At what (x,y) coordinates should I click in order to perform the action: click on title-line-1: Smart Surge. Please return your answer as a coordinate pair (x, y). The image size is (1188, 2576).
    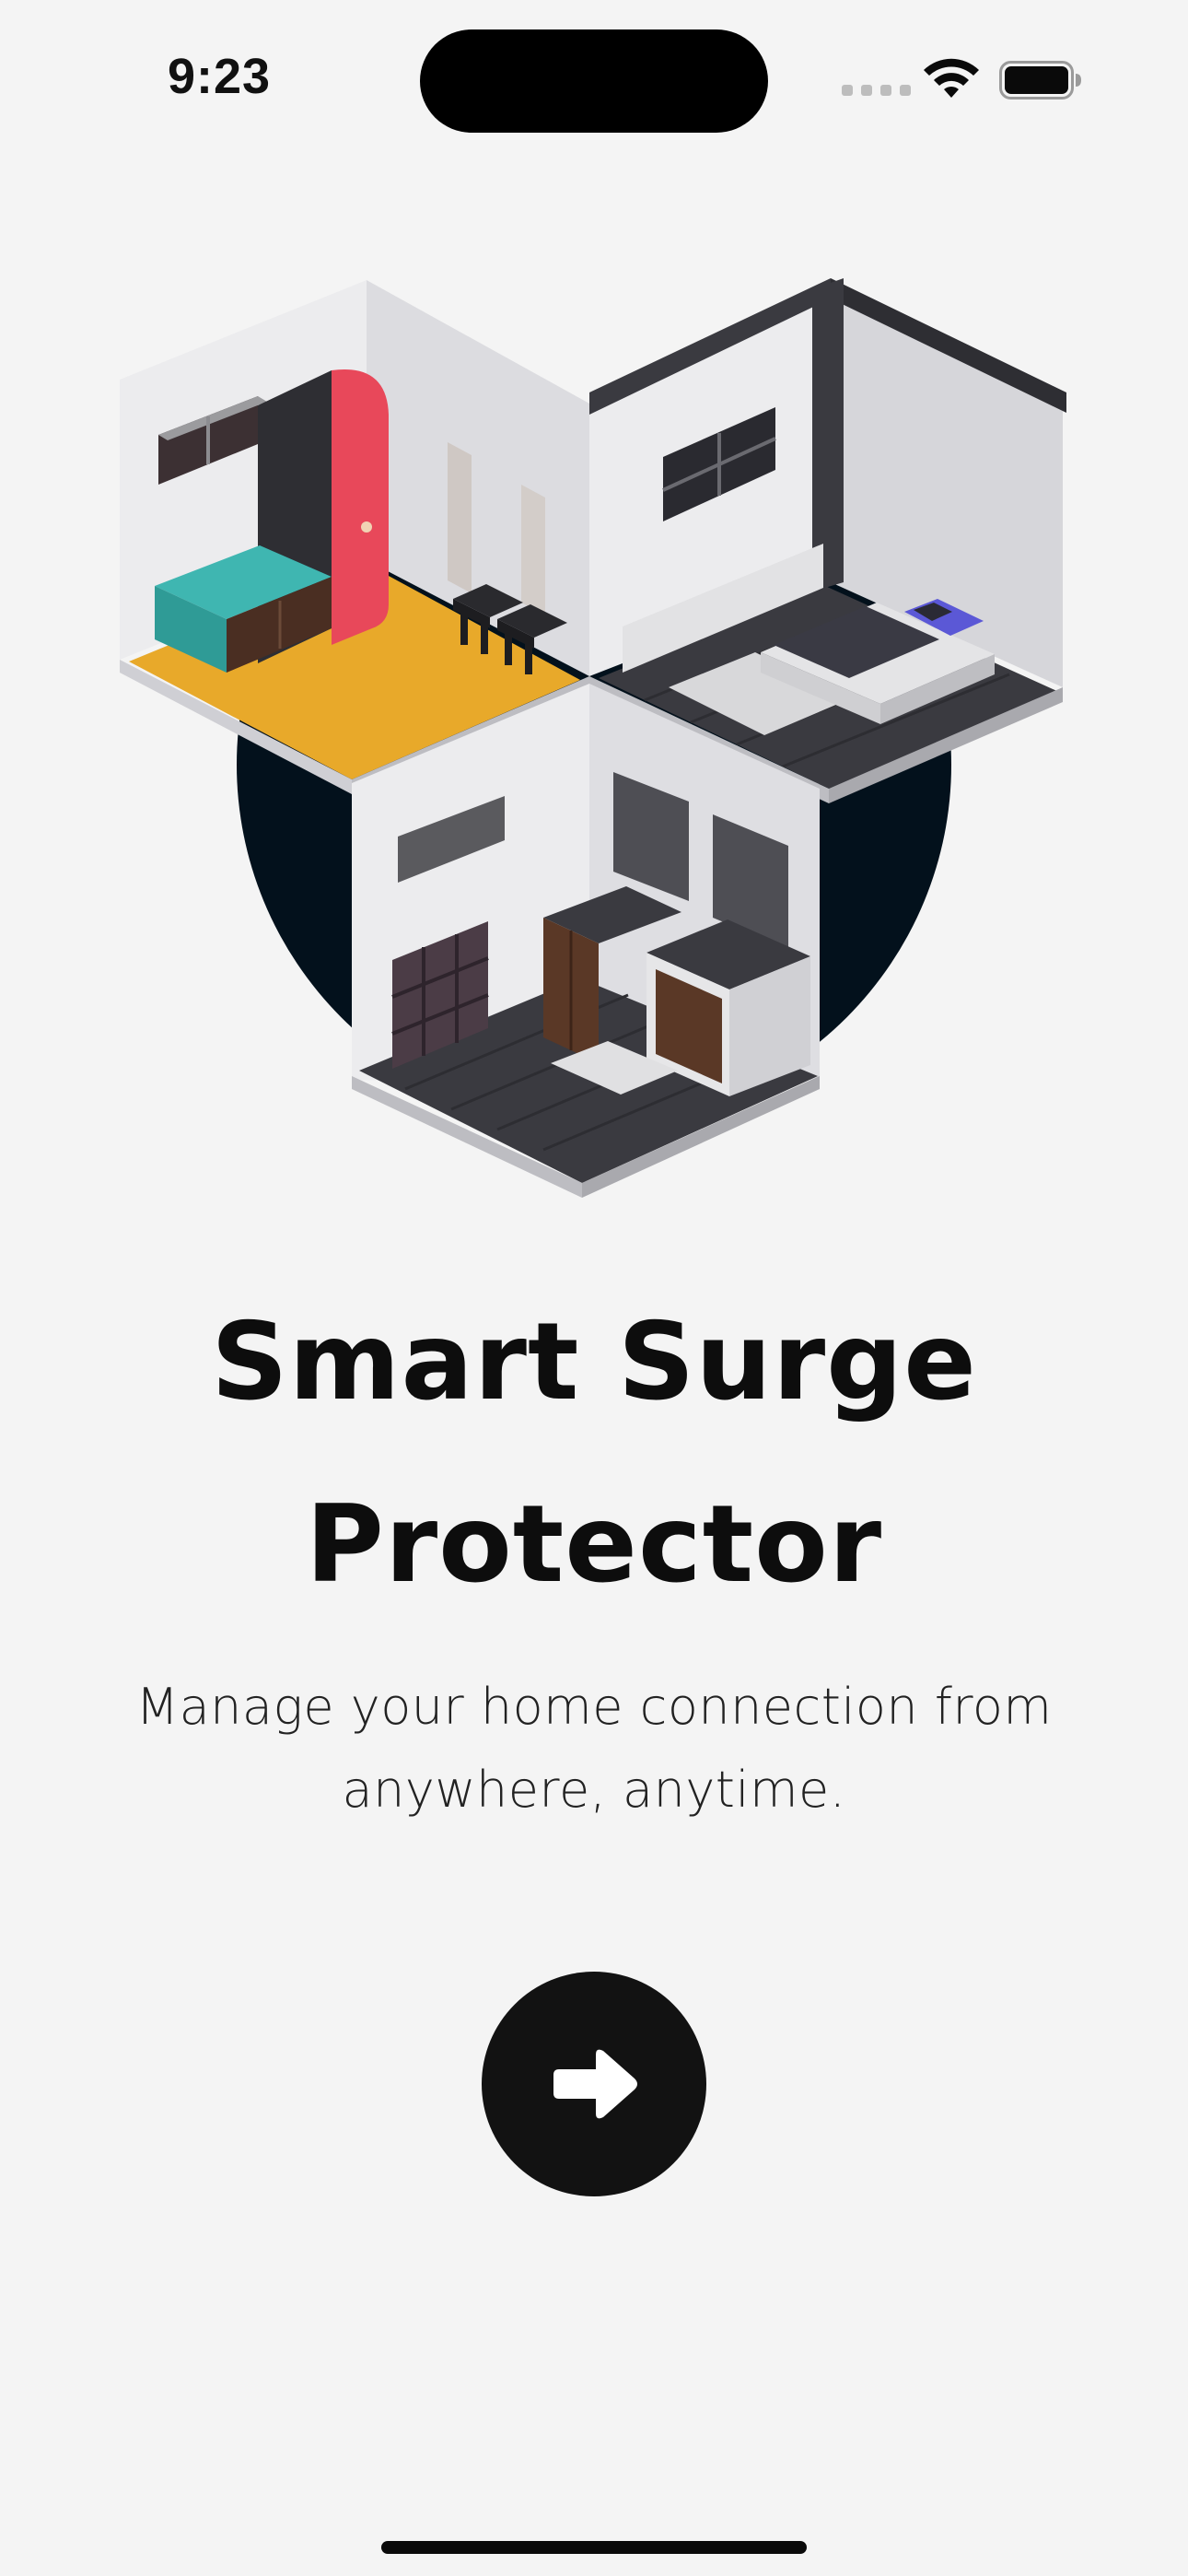
    Looking at the image, I should click on (594, 1362).